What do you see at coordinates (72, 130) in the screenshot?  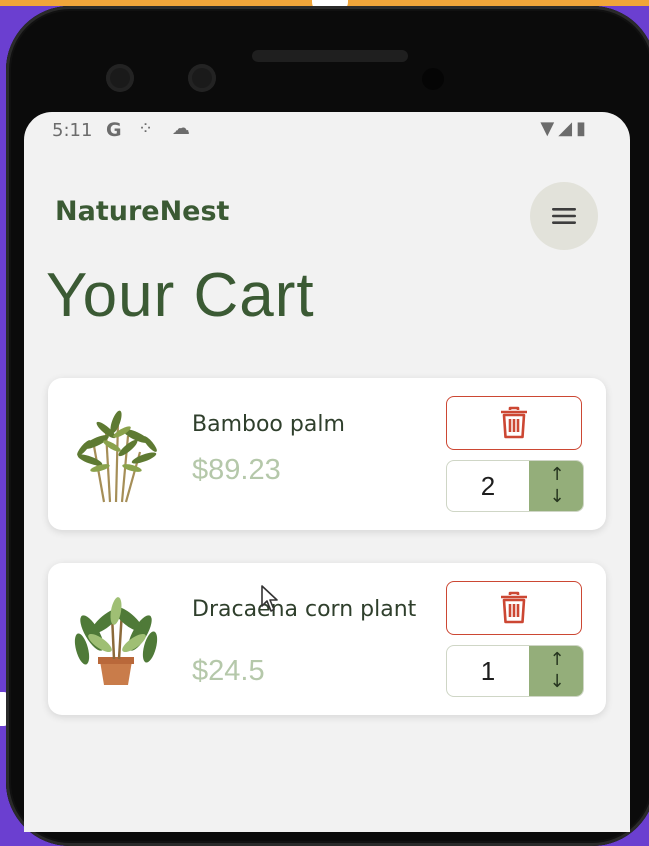 I see `status-time: 5:11` at bounding box center [72, 130].